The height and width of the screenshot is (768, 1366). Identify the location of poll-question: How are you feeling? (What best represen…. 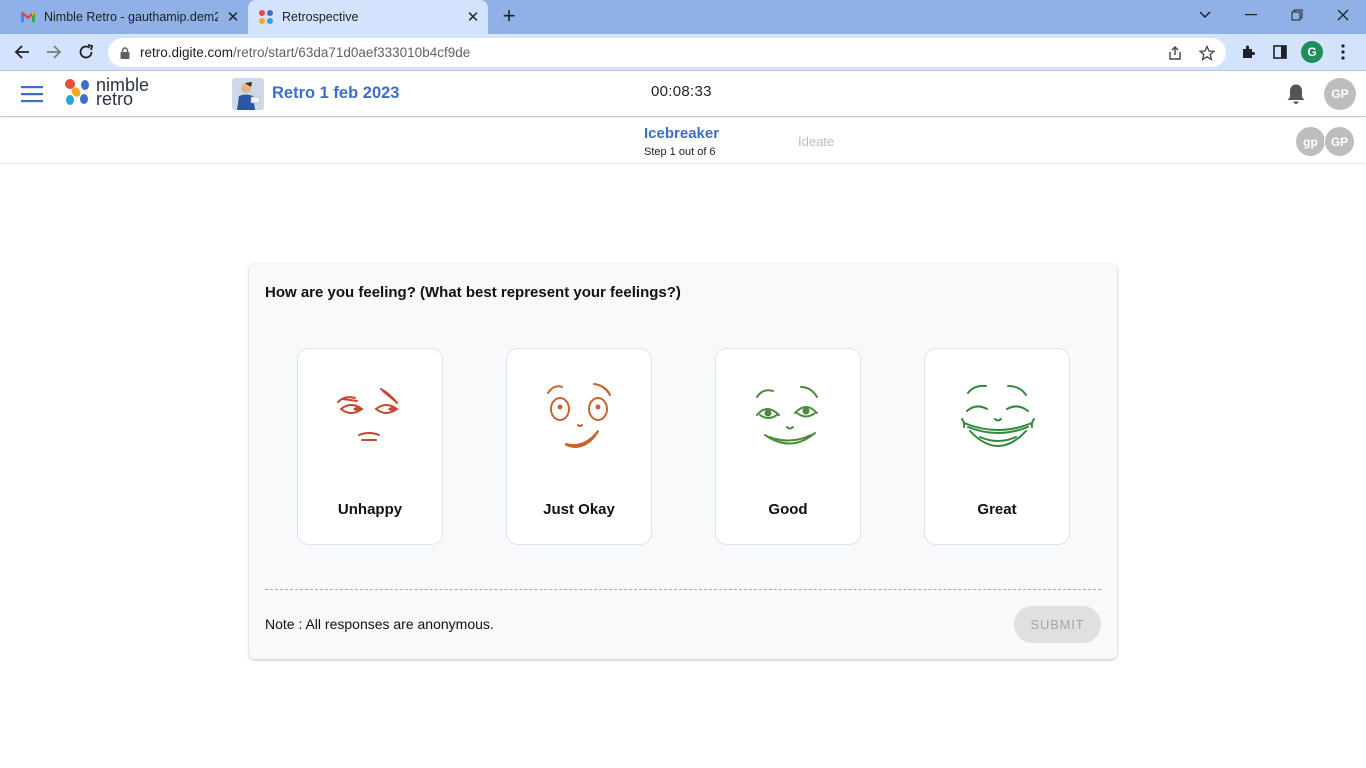
(473, 292).